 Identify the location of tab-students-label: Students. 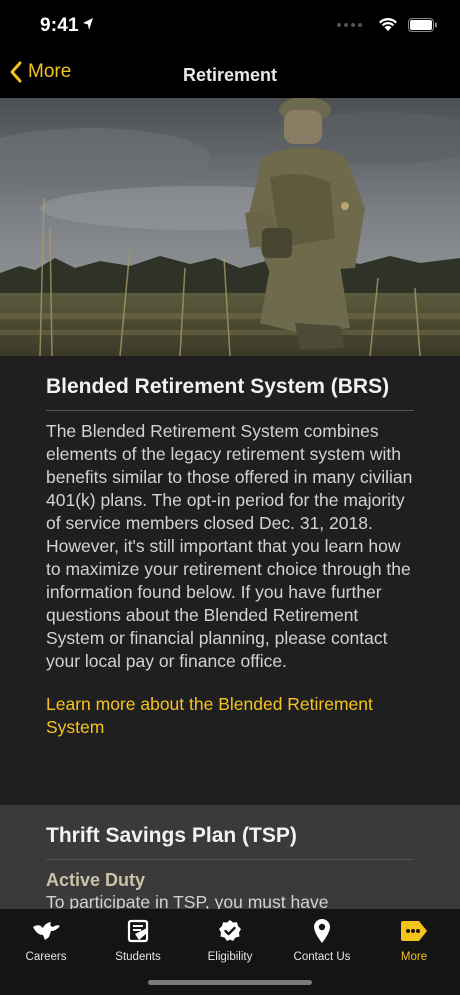
(138, 957).